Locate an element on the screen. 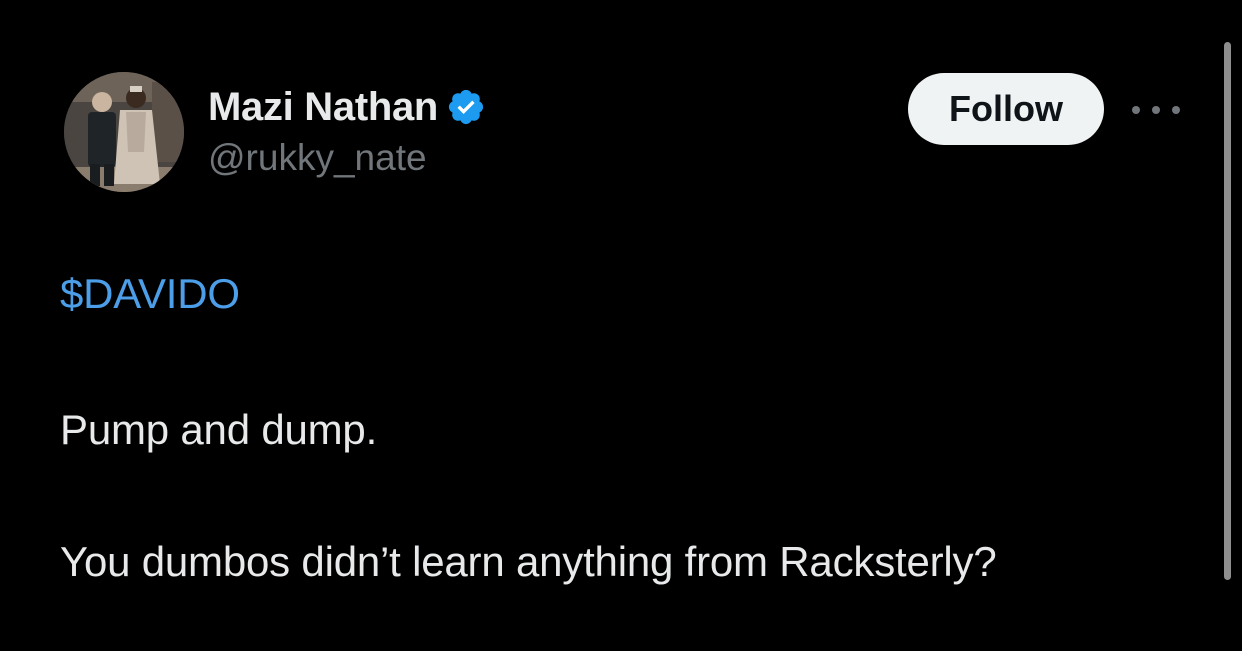  more-options-icon is located at coordinates (1156, 110).